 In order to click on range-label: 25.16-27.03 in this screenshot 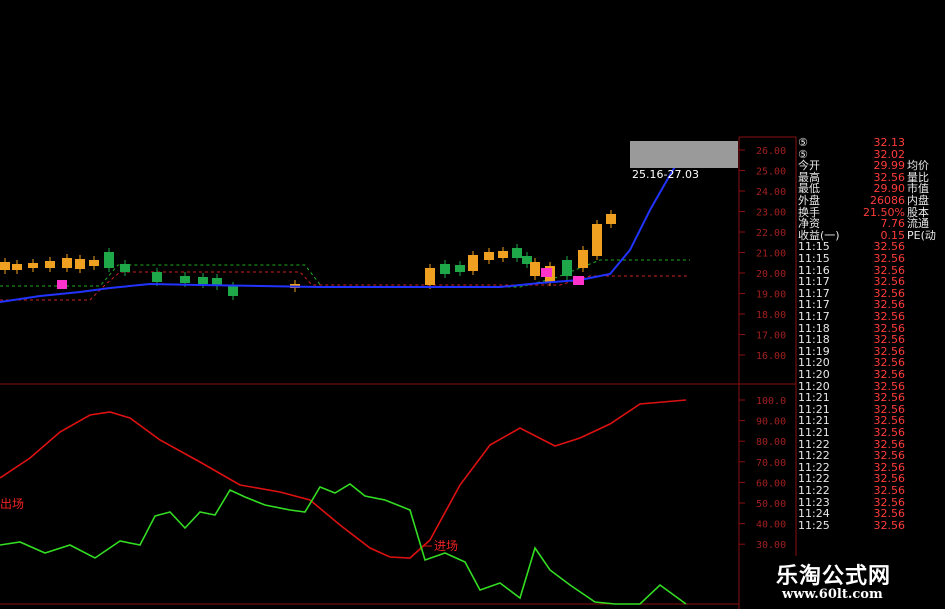, I will do `click(665, 174)`.